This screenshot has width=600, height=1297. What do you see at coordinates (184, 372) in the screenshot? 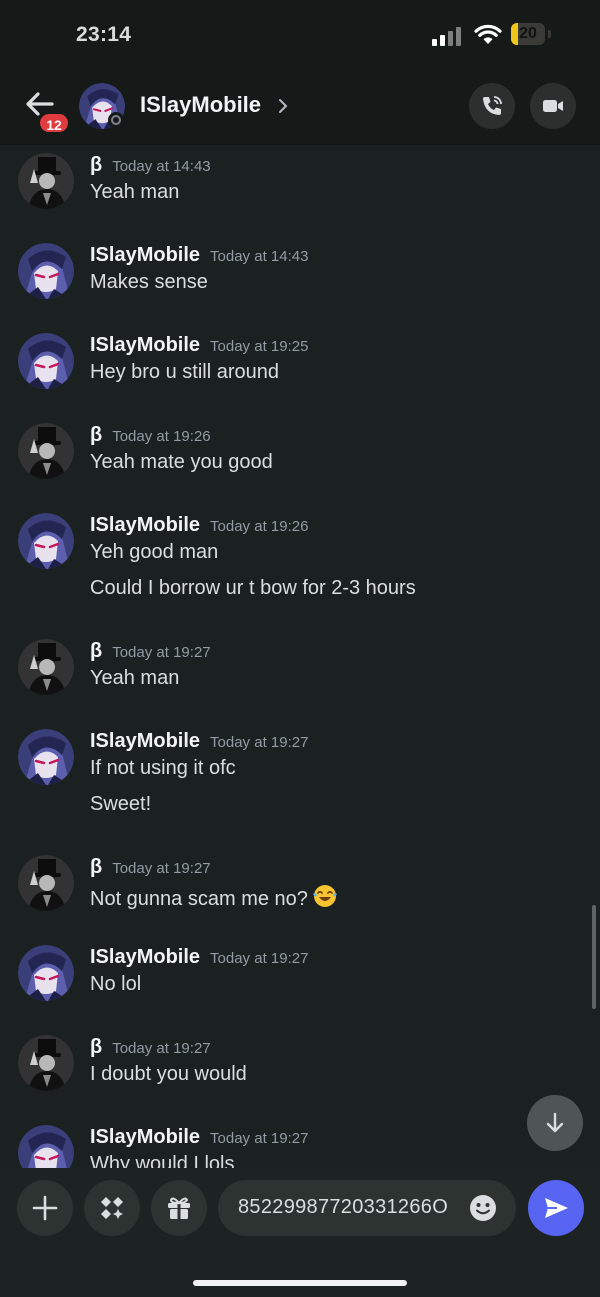
I see `message-text: Hey bro u still around` at bounding box center [184, 372].